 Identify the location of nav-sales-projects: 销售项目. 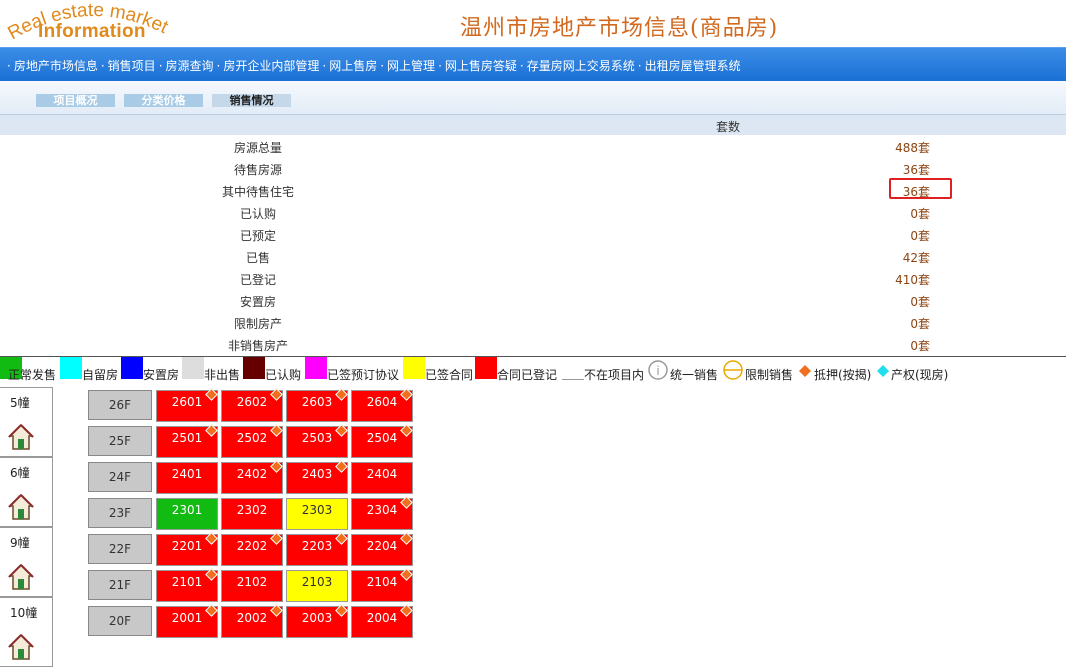
(132, 66).